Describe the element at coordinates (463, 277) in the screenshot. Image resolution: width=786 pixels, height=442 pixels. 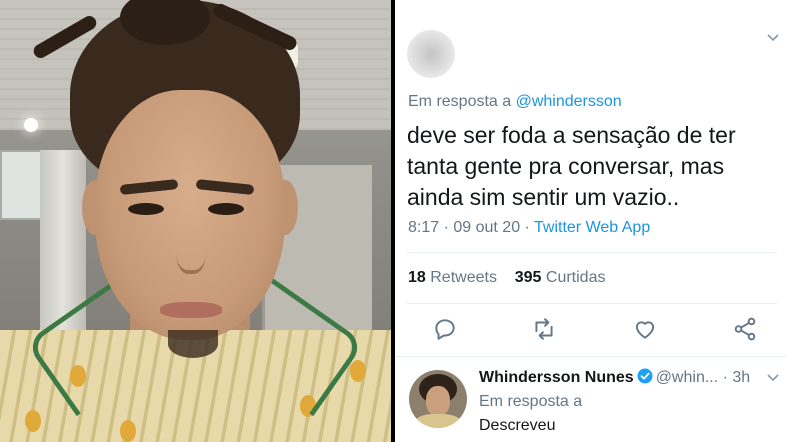
I see `retweets-label: Retweets` at that location.